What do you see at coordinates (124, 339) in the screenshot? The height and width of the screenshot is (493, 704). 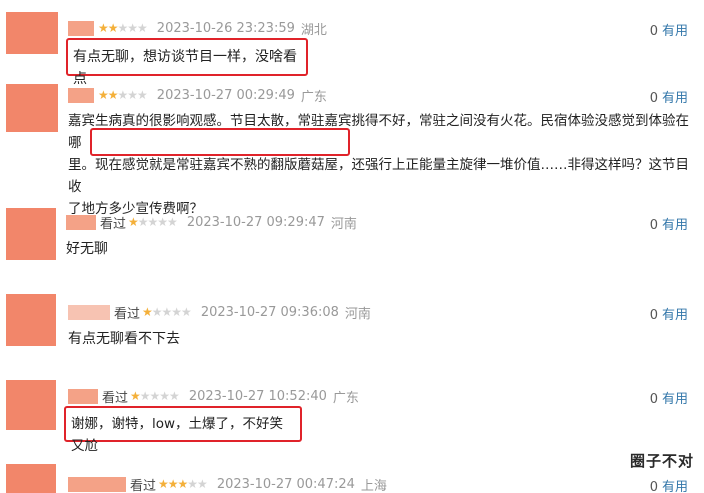 I see `review-text: 有点无聊看不下去` at bounding box center [124, 339].